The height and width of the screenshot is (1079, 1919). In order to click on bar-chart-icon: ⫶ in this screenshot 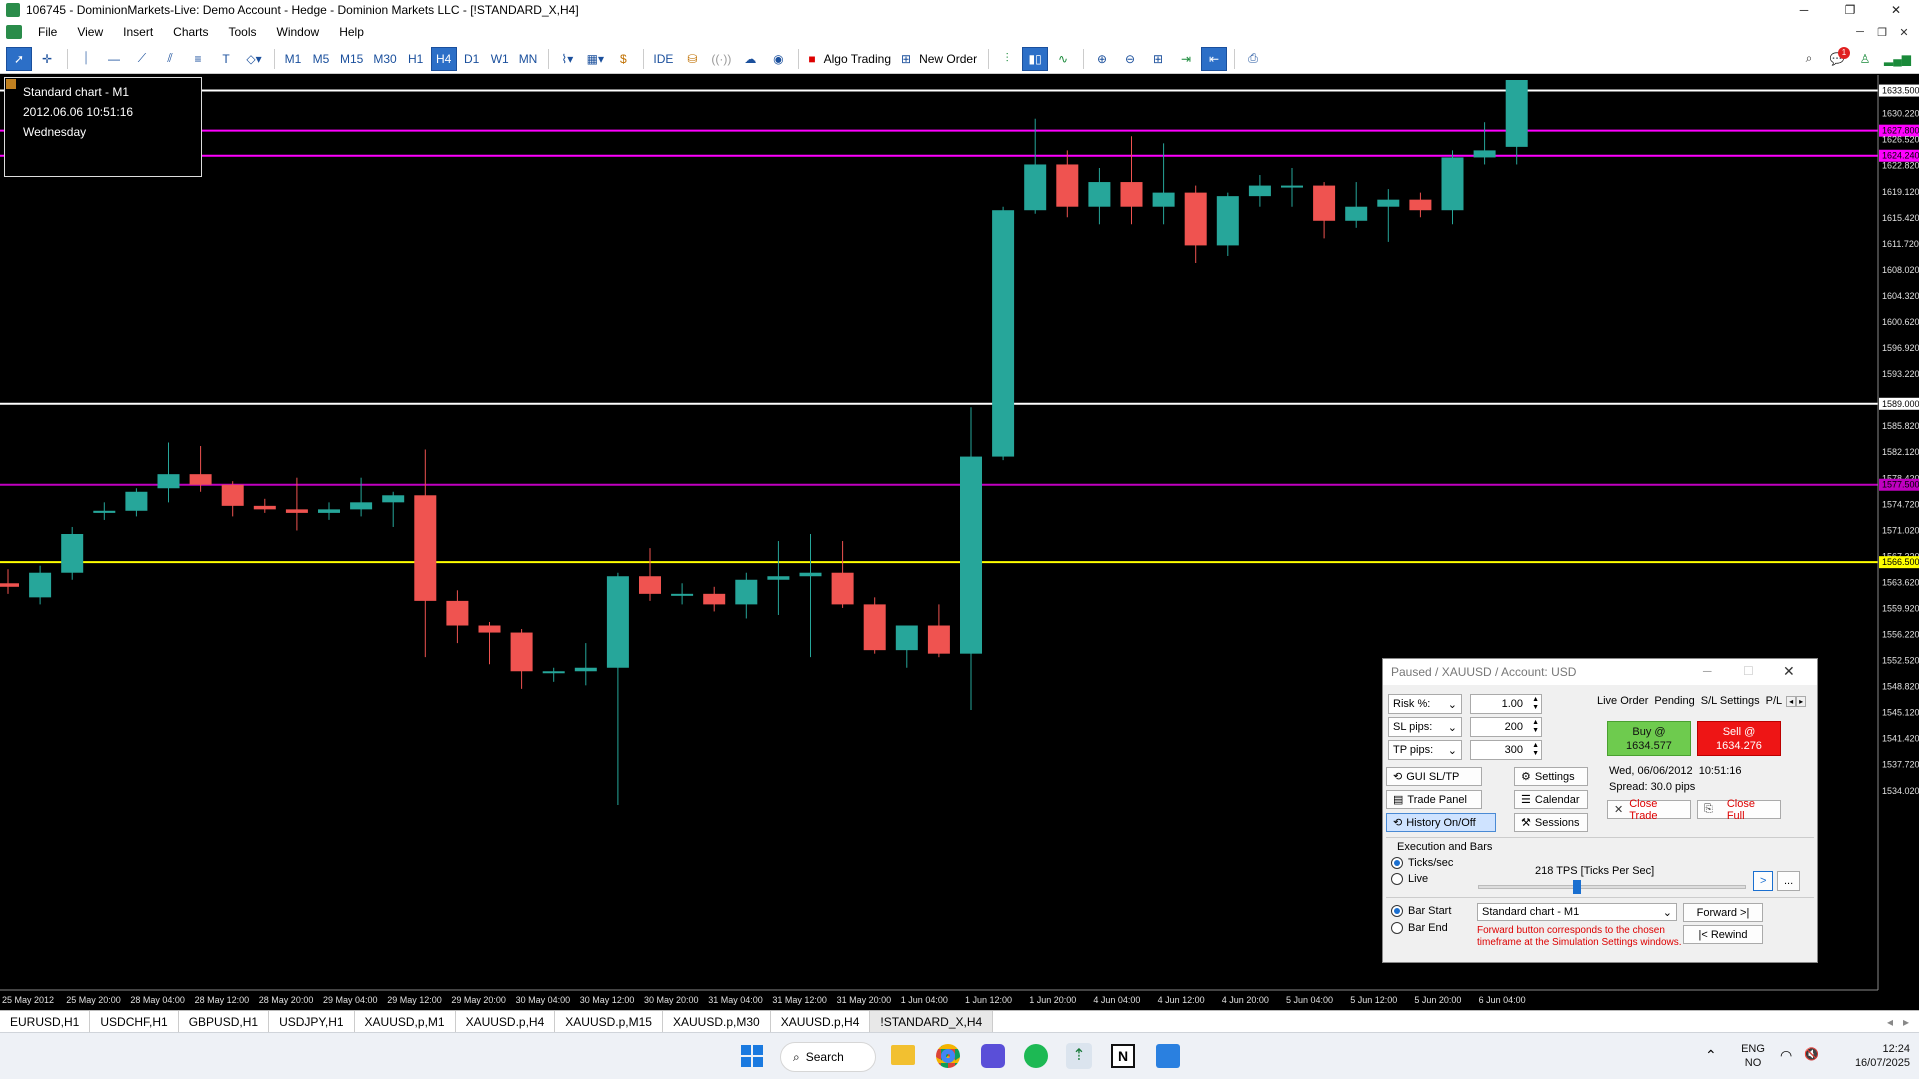, I will do `click(1007, 59)`.